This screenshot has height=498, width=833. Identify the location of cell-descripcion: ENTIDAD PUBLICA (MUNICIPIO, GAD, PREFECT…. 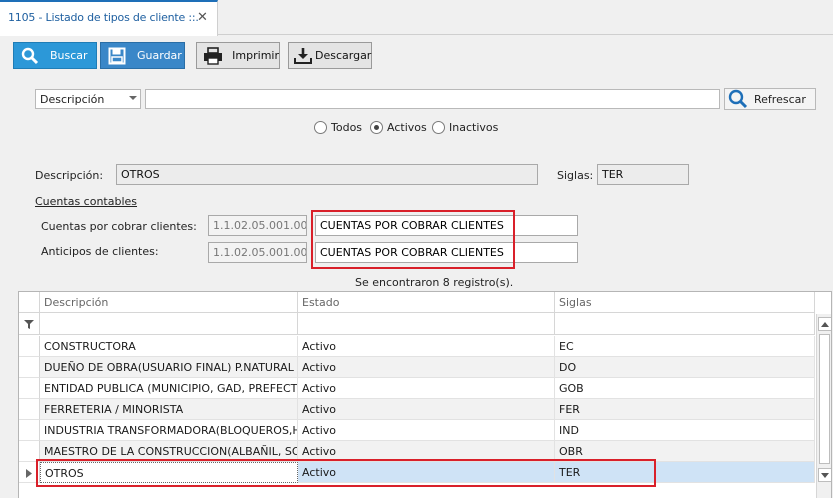
(169, 388).